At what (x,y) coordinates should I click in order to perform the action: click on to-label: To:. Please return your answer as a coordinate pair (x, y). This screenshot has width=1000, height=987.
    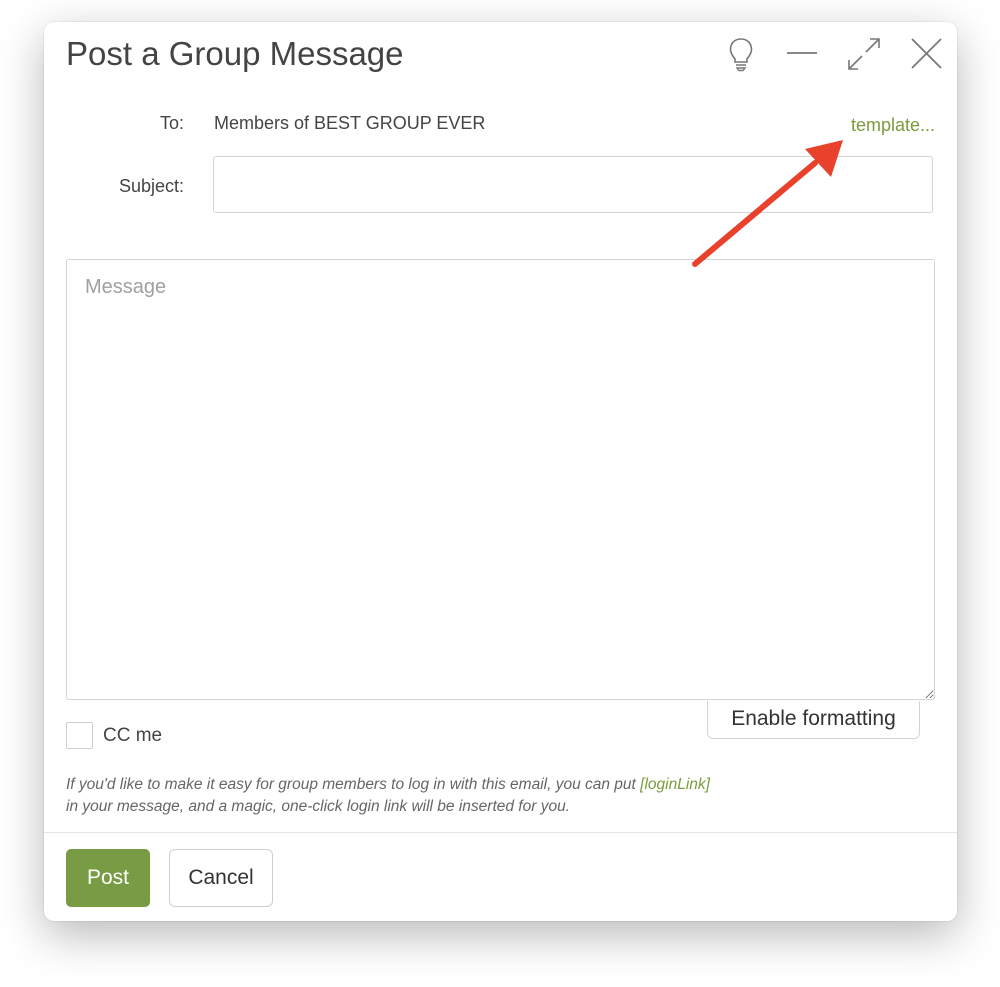
    Looking at the image, I should click on (171, 123).